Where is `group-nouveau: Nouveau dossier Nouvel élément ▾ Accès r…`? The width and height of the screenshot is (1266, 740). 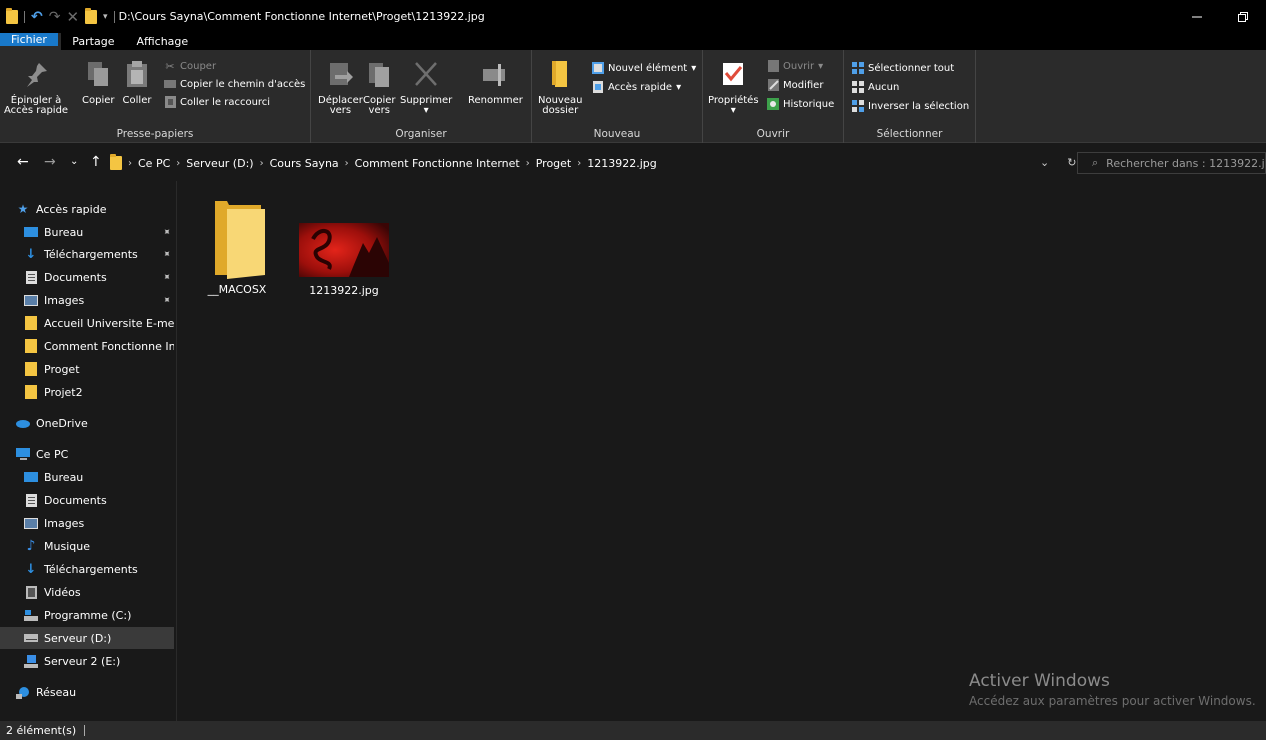 group-nouveau: Nouveau dossier Nouvel élément ▾ Accès r… is located at coordinates (617, 96).